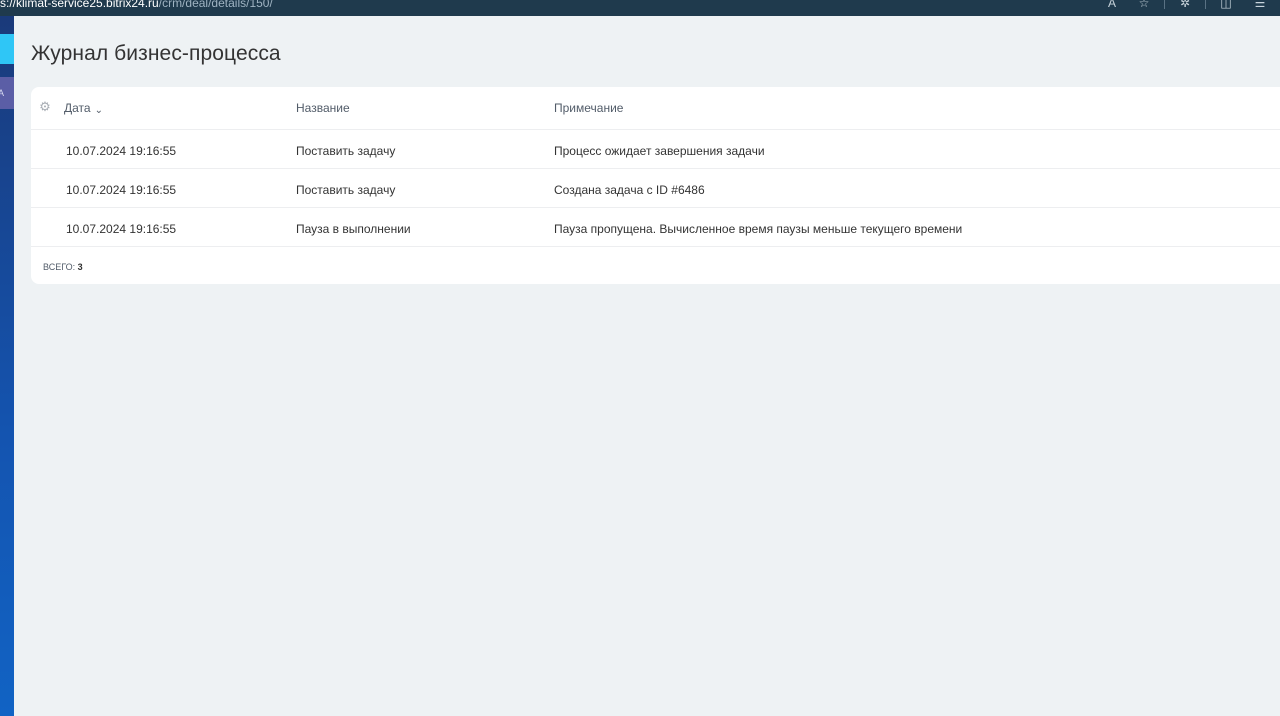  I want to click on favorite-star-icon: ☆, so click(1144, 5).